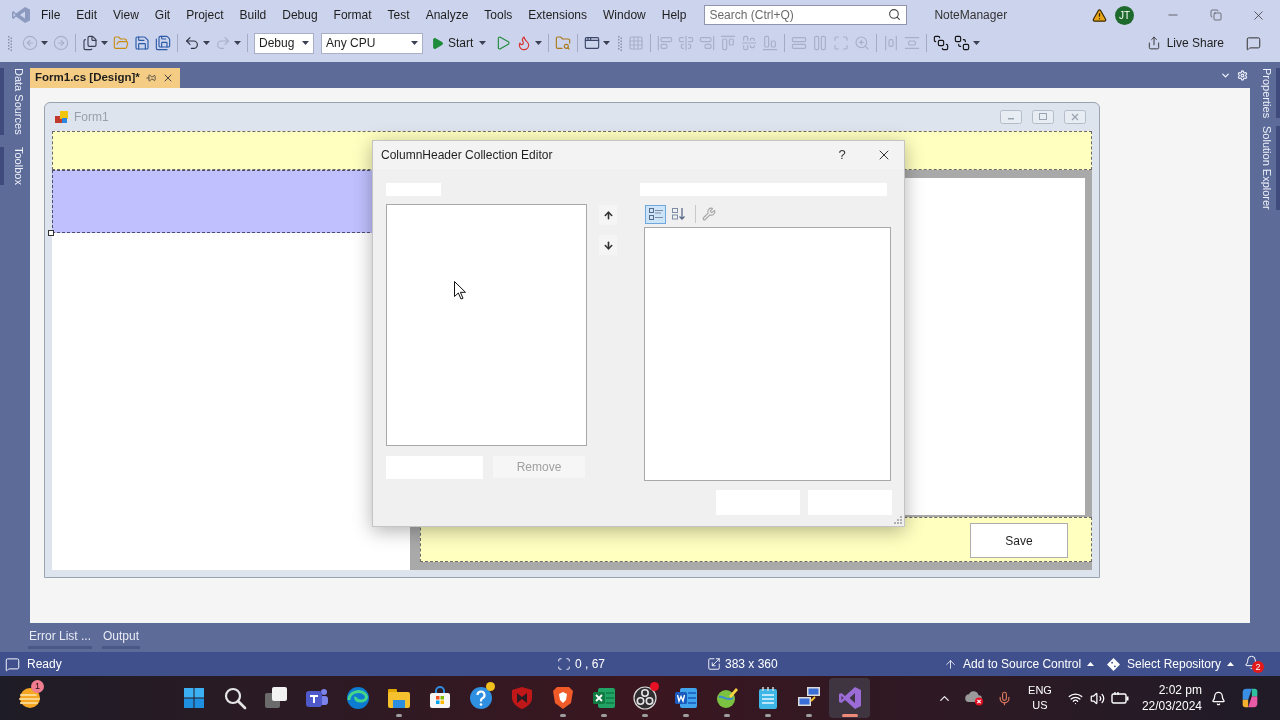  What do you see at coordinates (563, 43) in the screenshot?
I see `folder-search-icon` at bounding box center [563, 43].